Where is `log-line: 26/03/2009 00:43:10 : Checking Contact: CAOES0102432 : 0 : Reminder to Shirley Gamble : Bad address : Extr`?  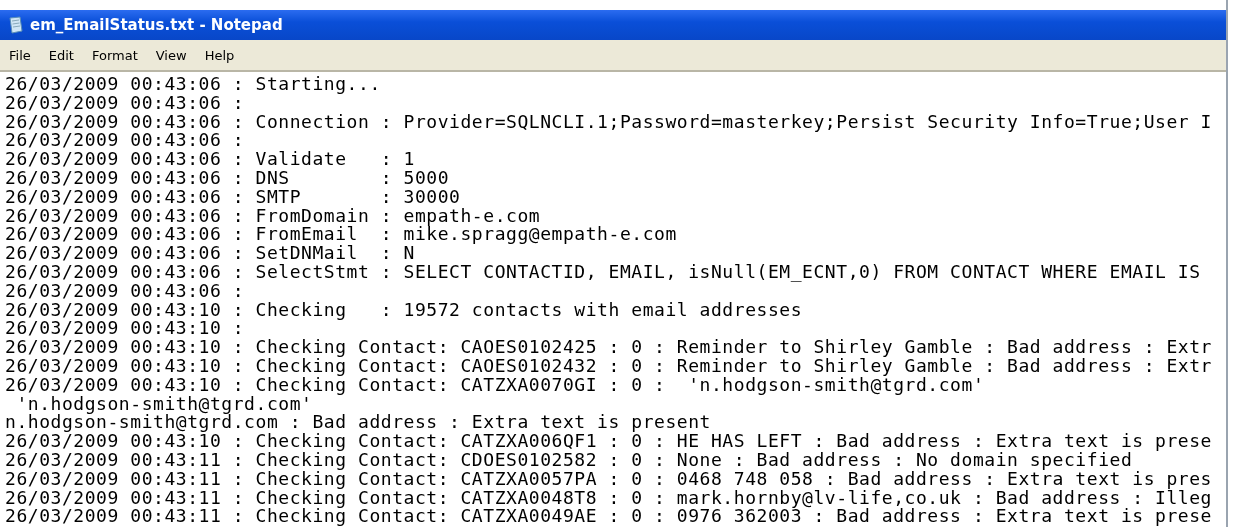
log-line: 26/03/2009 00:43:10 : Checking Contact: CAOES0102432 : 0 : Reminder to Shirley Gamble : Bad address : Extr is located at coordinates (608, 366).